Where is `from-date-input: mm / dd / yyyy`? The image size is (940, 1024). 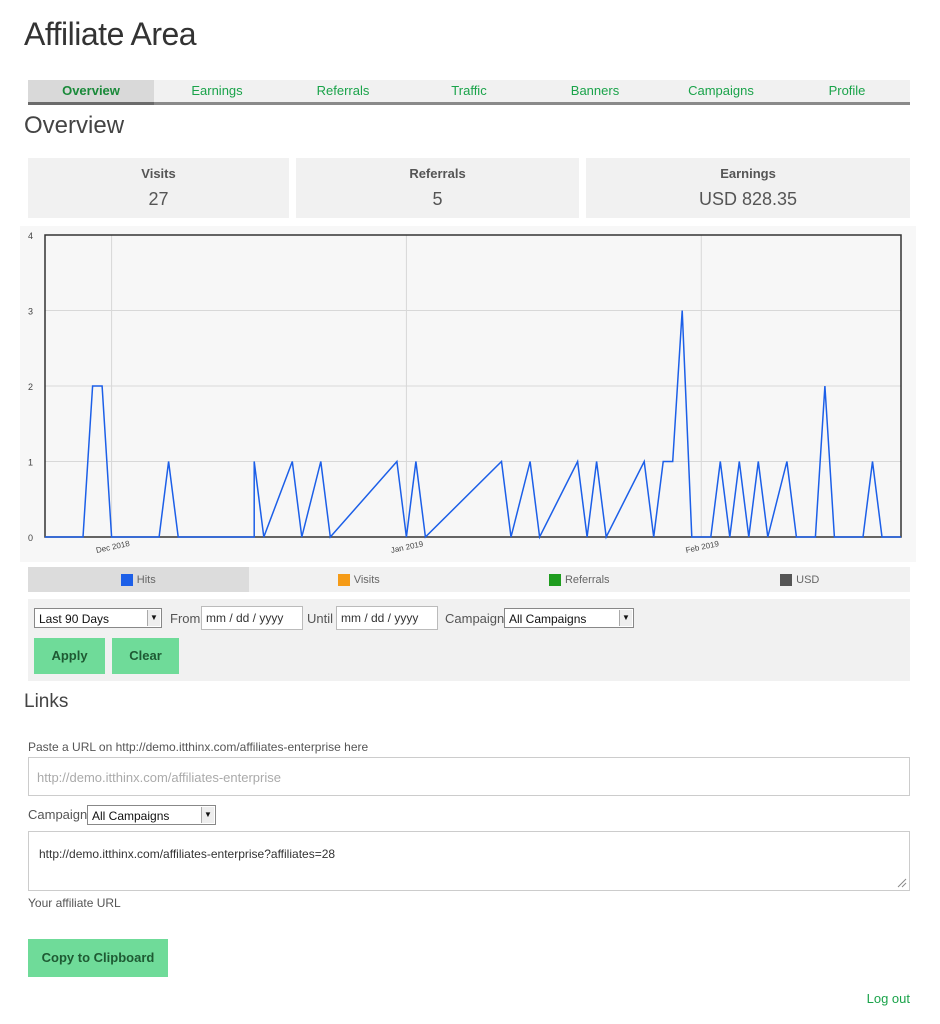
from-date-input: mm / dd / yyyy is located at coordinates (252, 618).